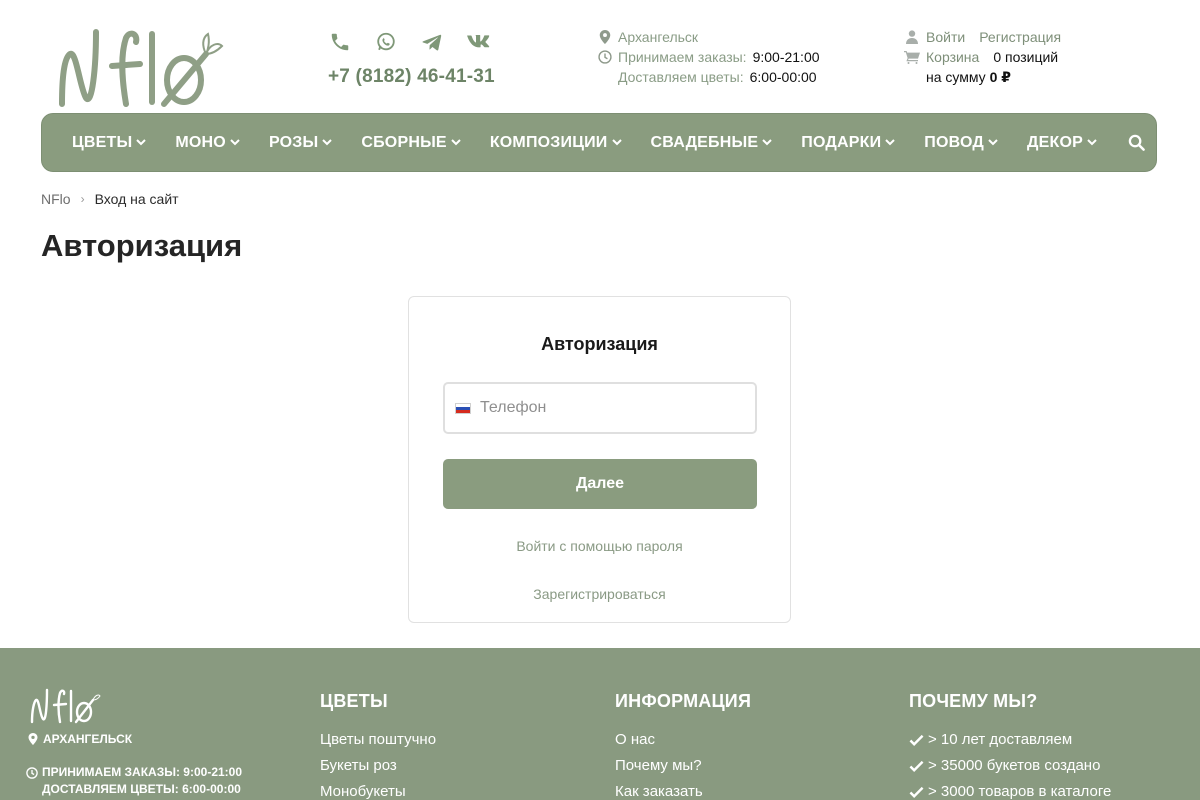 This screenshot has height=800, width=1200. Describe the element at coordinates (136, 199) in the screenshot. I see `breadcrumb-current: Вход на сайт` at that location.